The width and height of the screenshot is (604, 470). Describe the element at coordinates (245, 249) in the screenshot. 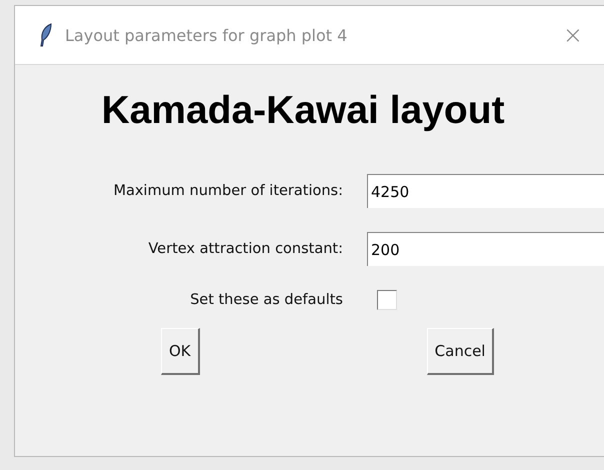

I see `field-label: Vertex attraction constant:` at that location.